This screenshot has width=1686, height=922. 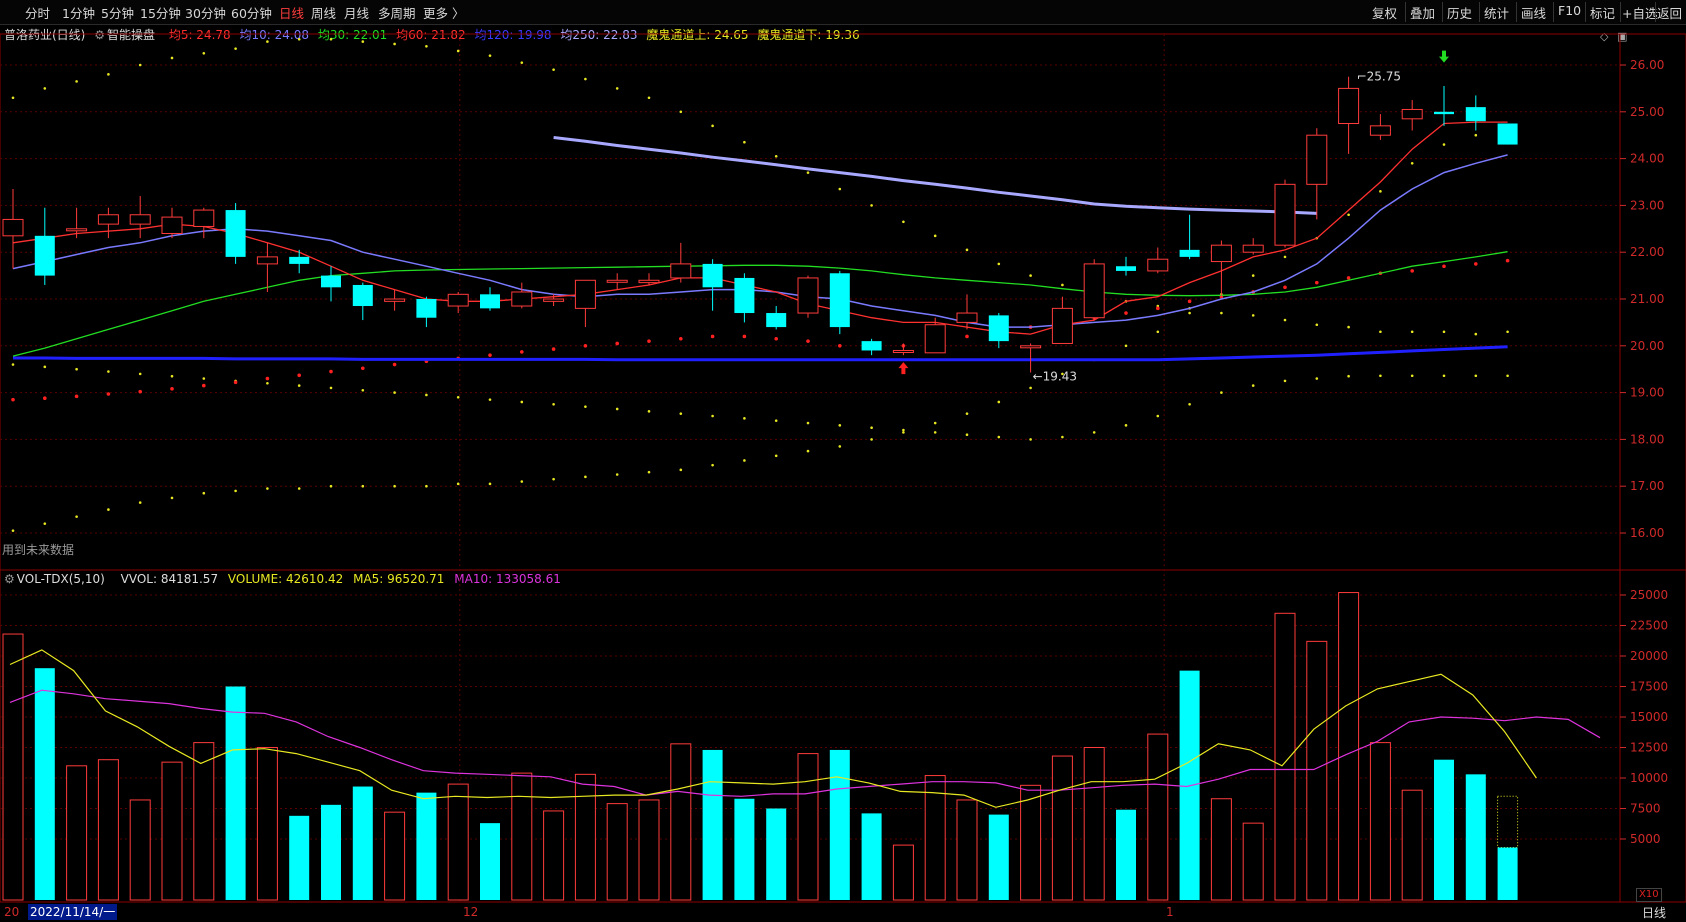 What do you see at coordinates (1508, 822) in the screenshot?
I see `volume-forecast-box` at bounding box center [1508, 822].